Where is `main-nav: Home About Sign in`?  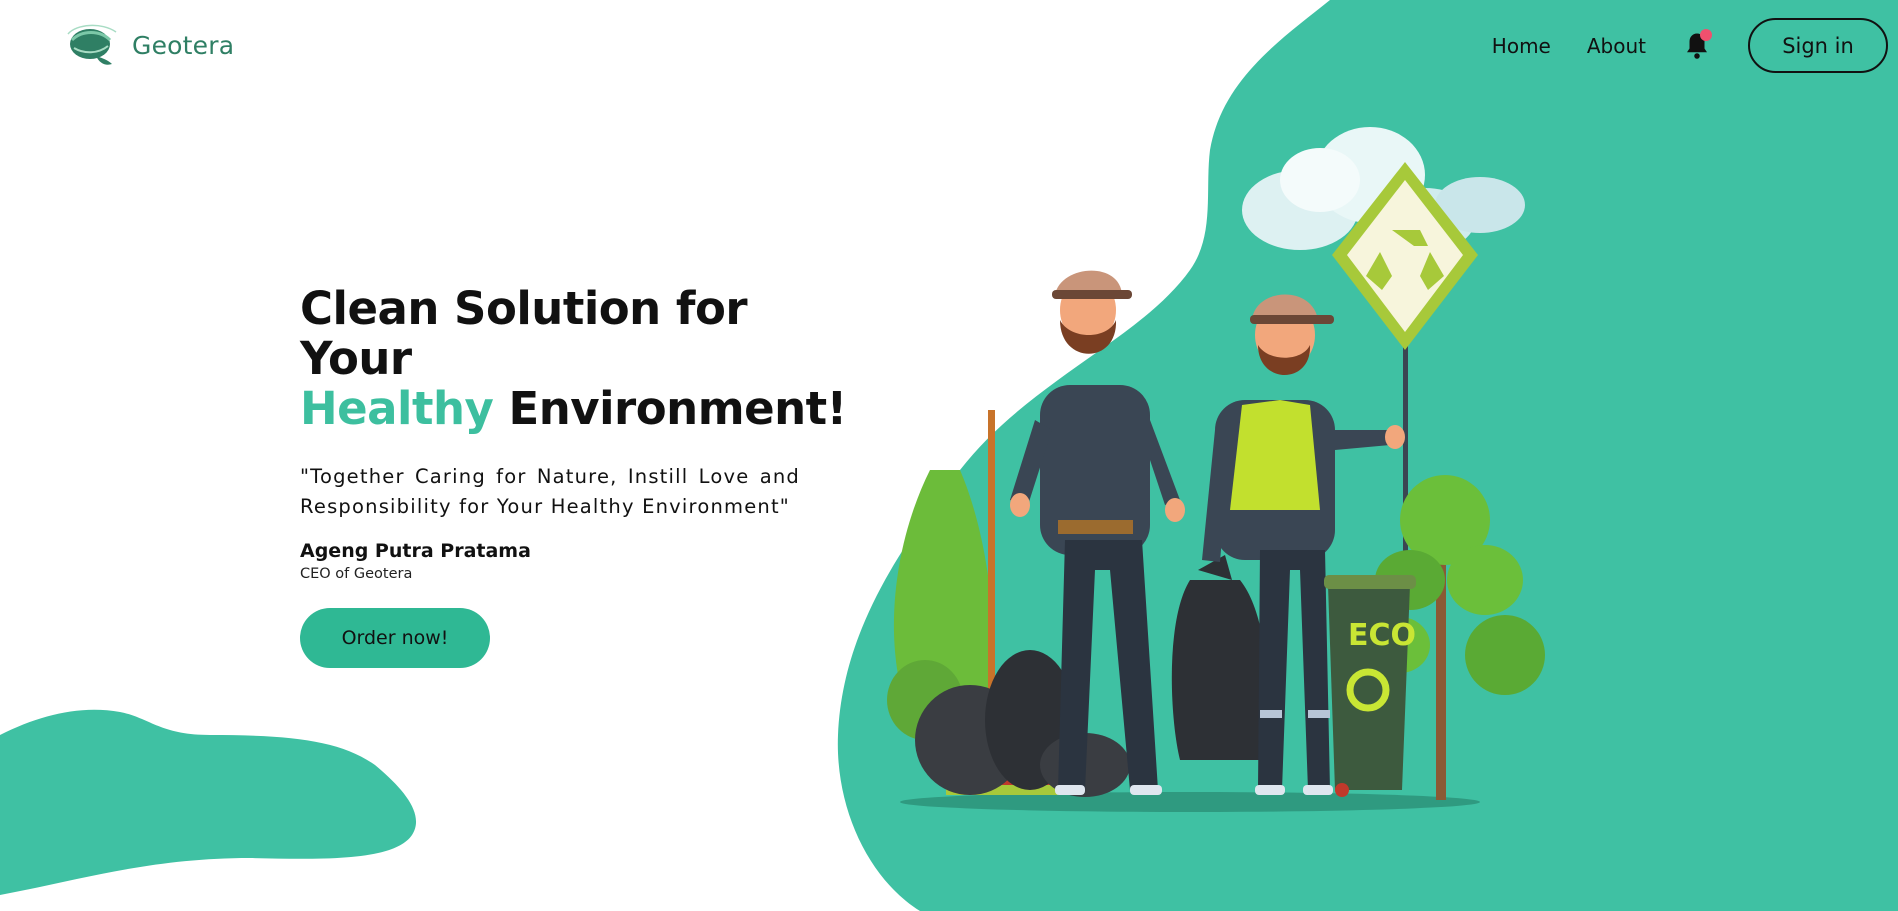 main-nav: Home About Sign in is located at coordinates (1690, 45).